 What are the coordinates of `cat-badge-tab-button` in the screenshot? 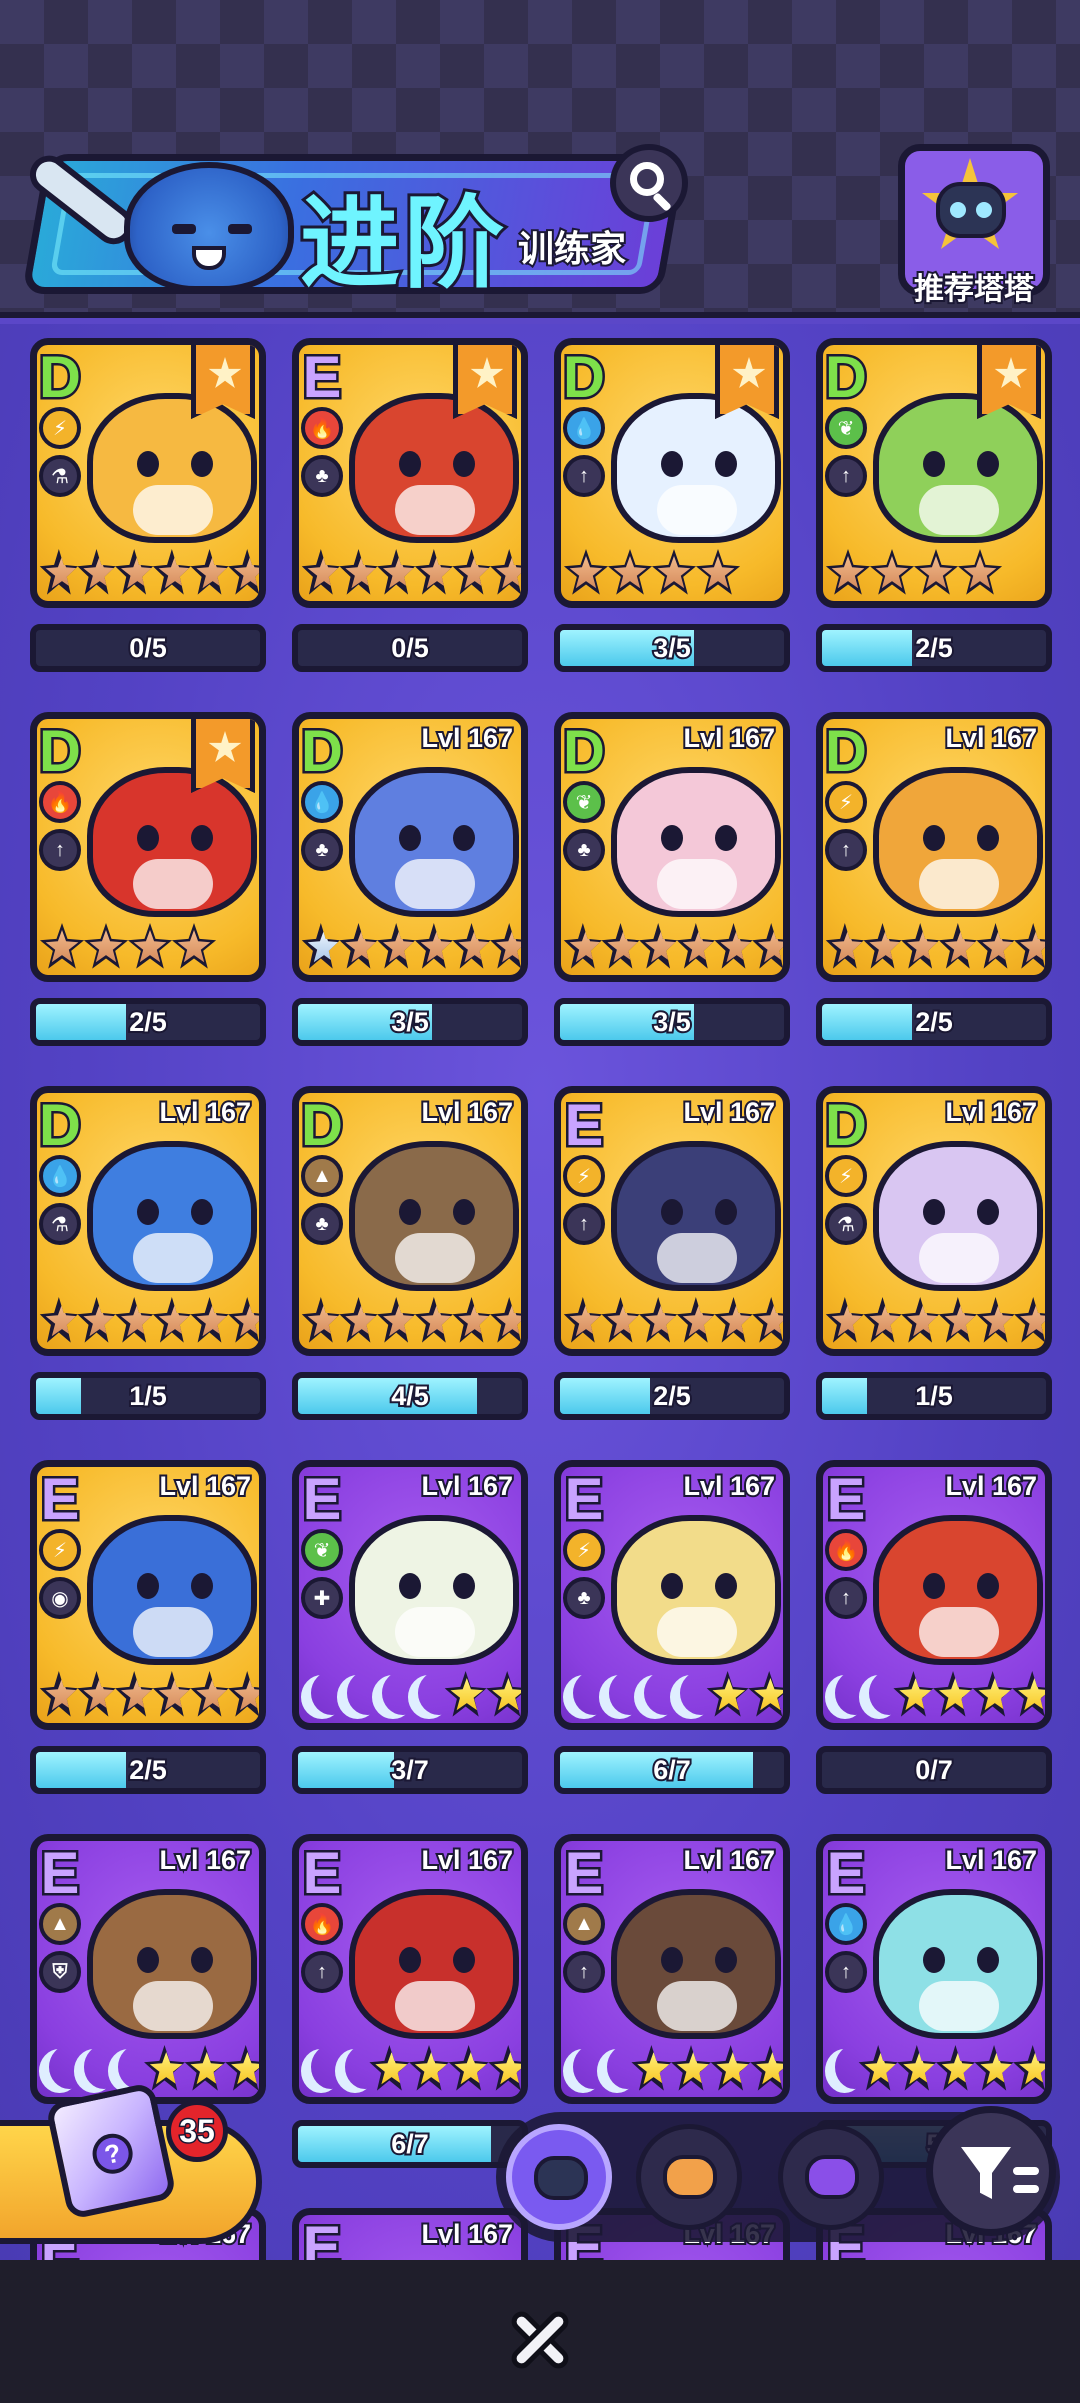 It's located at (831, 2177).